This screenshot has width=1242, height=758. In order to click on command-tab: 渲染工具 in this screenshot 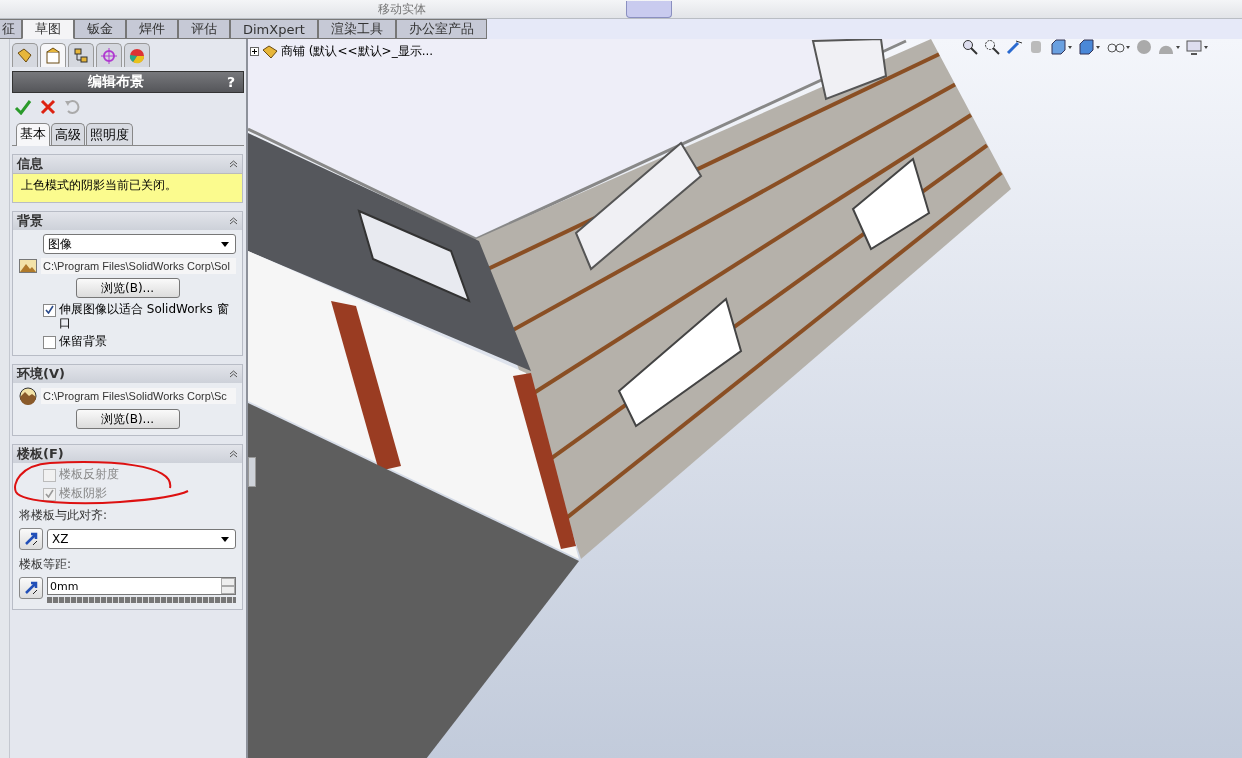, I will do `click(356, 29)`.